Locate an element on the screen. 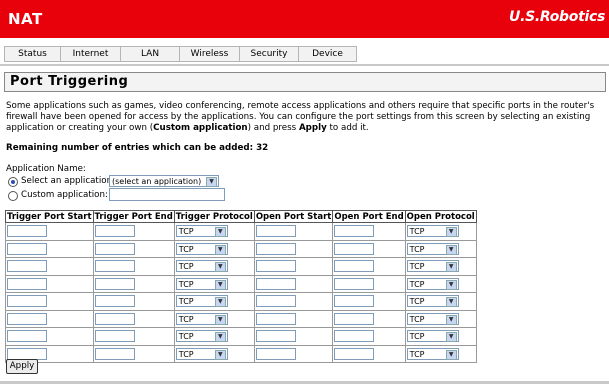  description-custom-emphasis: Custom application is located at coordinates (200, 128).